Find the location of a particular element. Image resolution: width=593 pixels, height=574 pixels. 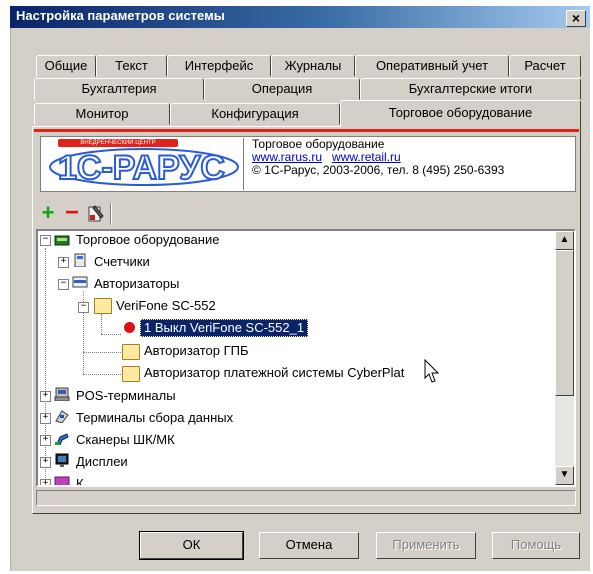

tree-item-authorizers: Авторизаторы is located at coordinates (136, 284).